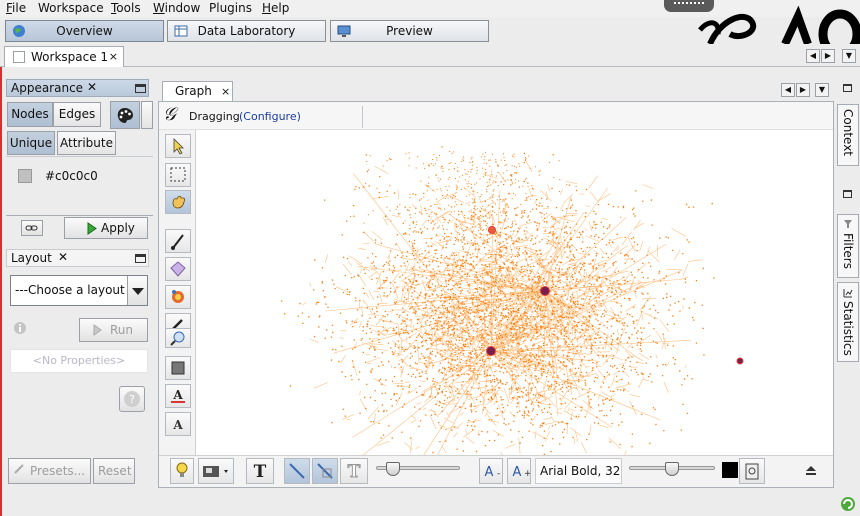  What do you see at coordinates (197, 91) in the screenshot?
I see `graph-tab: Graph ×` at bounding box center [197, 91].